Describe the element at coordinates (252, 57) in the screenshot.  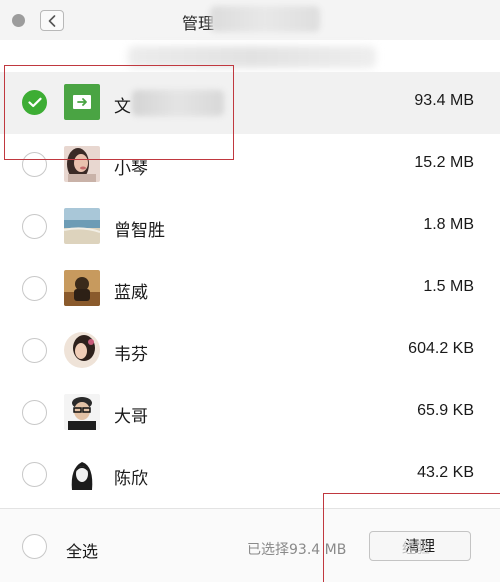
I see `subtitle-redacted` at that location.